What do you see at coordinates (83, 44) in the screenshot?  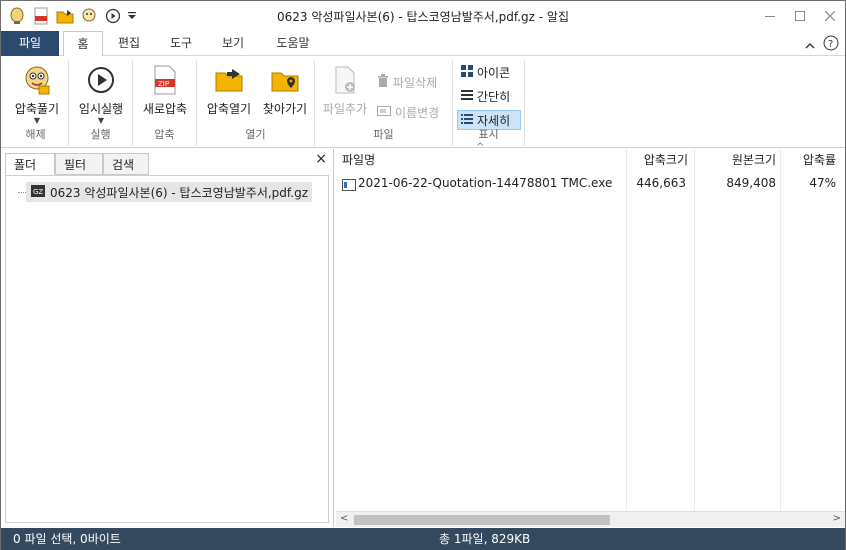 I see `tab-home: 홈` at bounding box center [83, 44].